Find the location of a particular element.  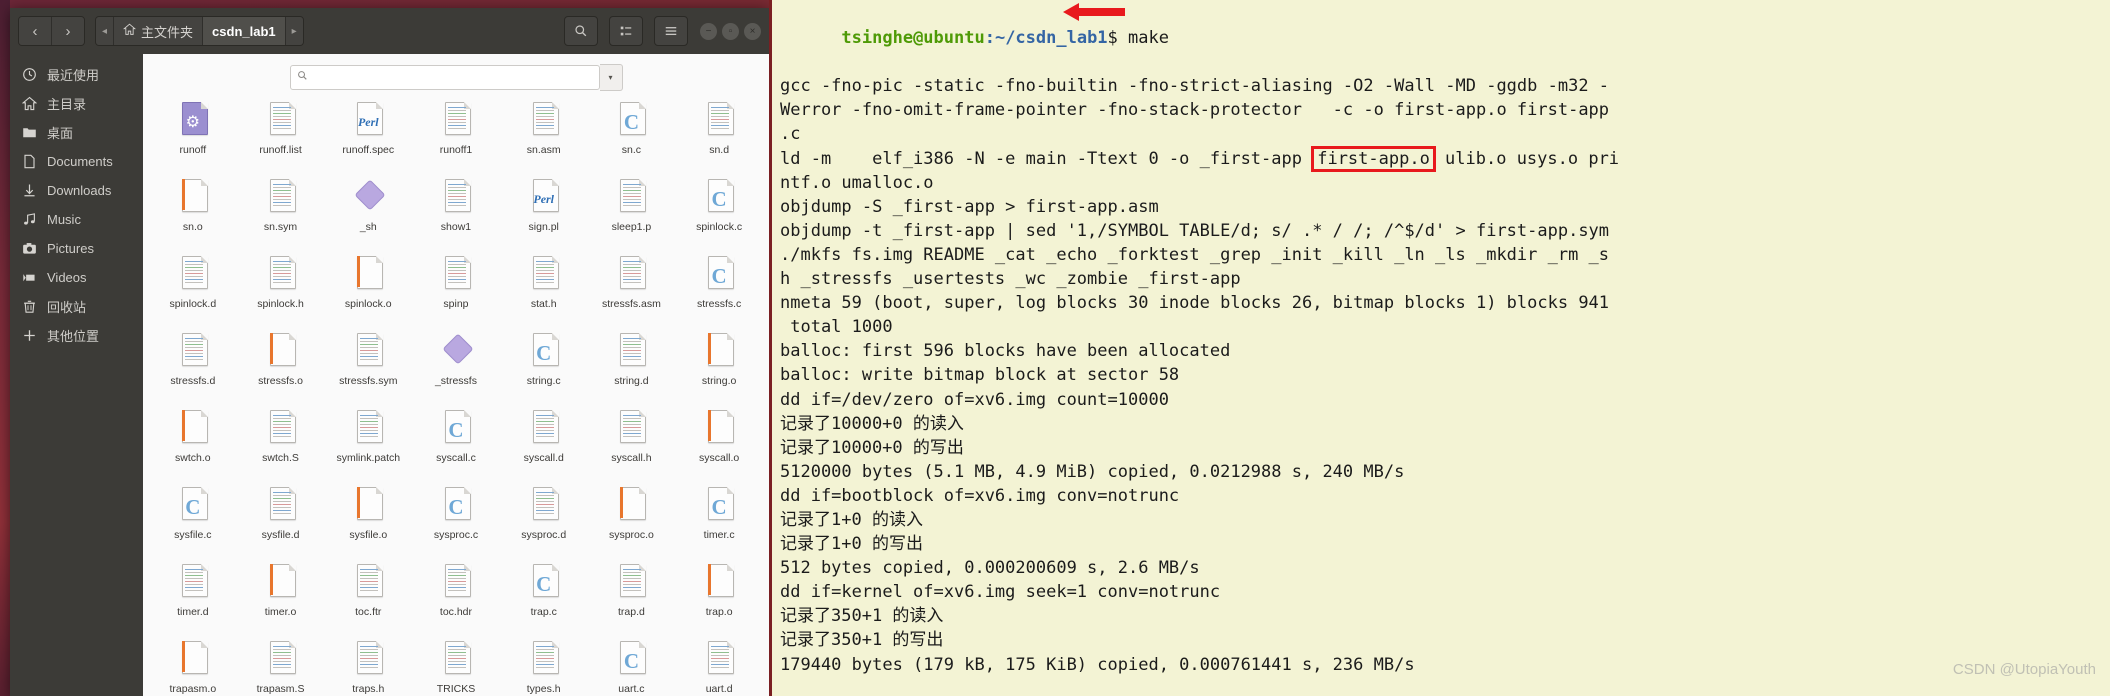

clock-icon is located at coordinates (29, 75).